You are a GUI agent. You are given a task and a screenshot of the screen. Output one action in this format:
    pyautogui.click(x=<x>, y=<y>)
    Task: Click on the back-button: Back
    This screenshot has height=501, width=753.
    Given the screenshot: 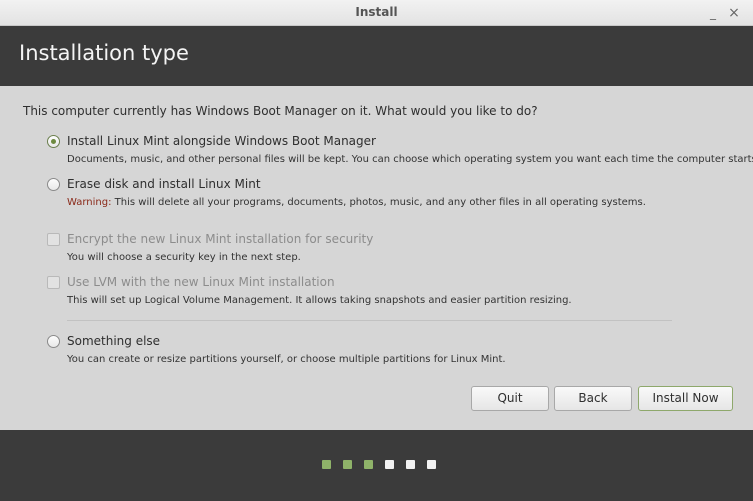 What is the action you would take?
    pyautogui.click(x=593, y=398)
    